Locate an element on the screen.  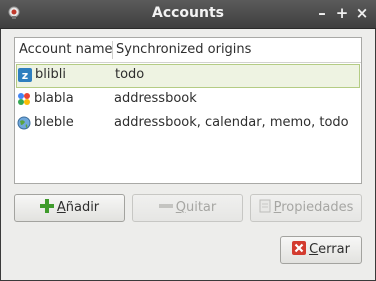
account-name: blabla is located at coordinates (54, 98).